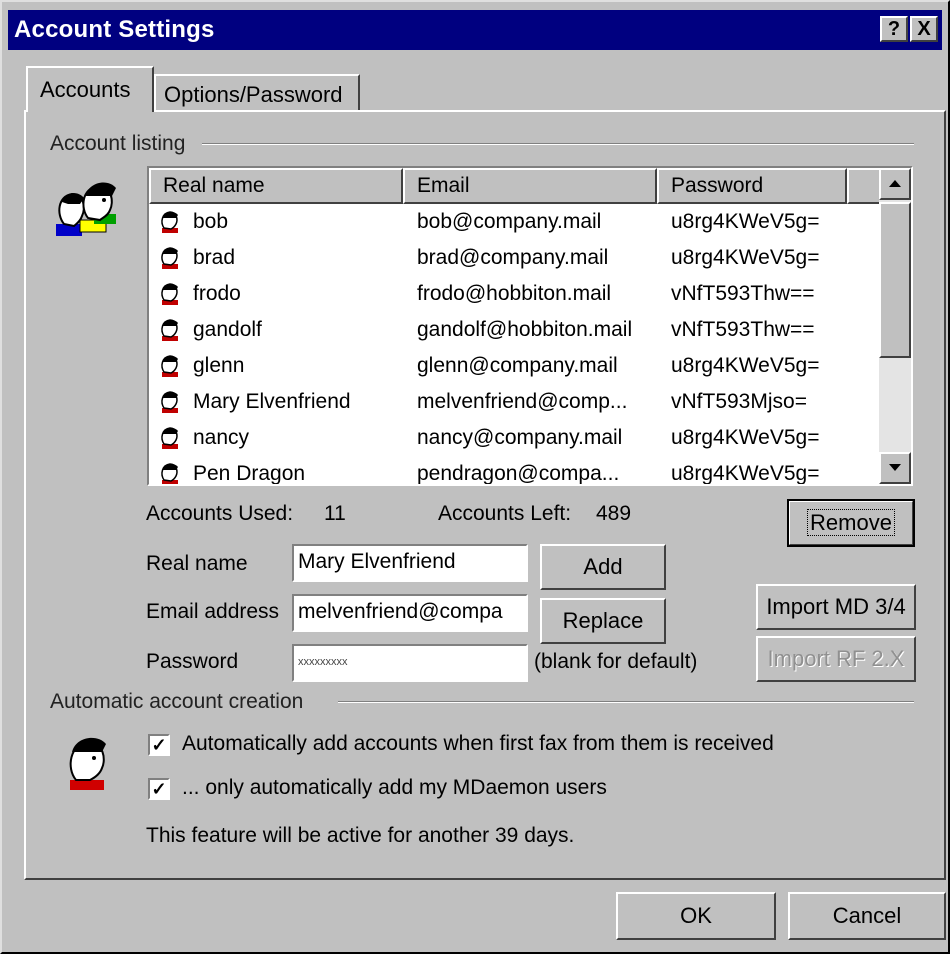 The height and width of the screenshot is (954, 950). Describe the element at coordinates (558, 144) in the screenshot. I see `account-listing-divider` at that location.